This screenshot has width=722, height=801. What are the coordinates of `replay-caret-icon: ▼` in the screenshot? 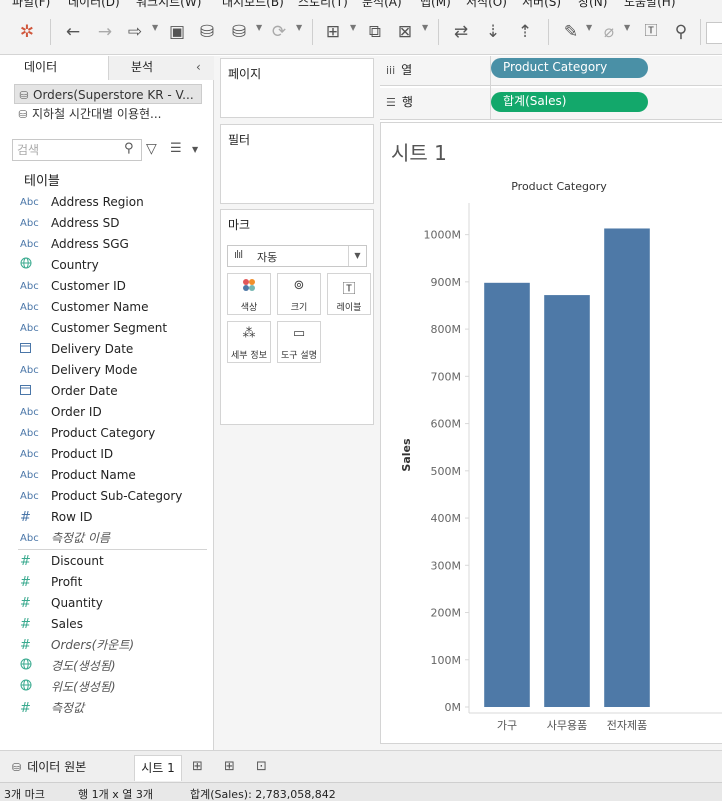 It's located at (155, 27).